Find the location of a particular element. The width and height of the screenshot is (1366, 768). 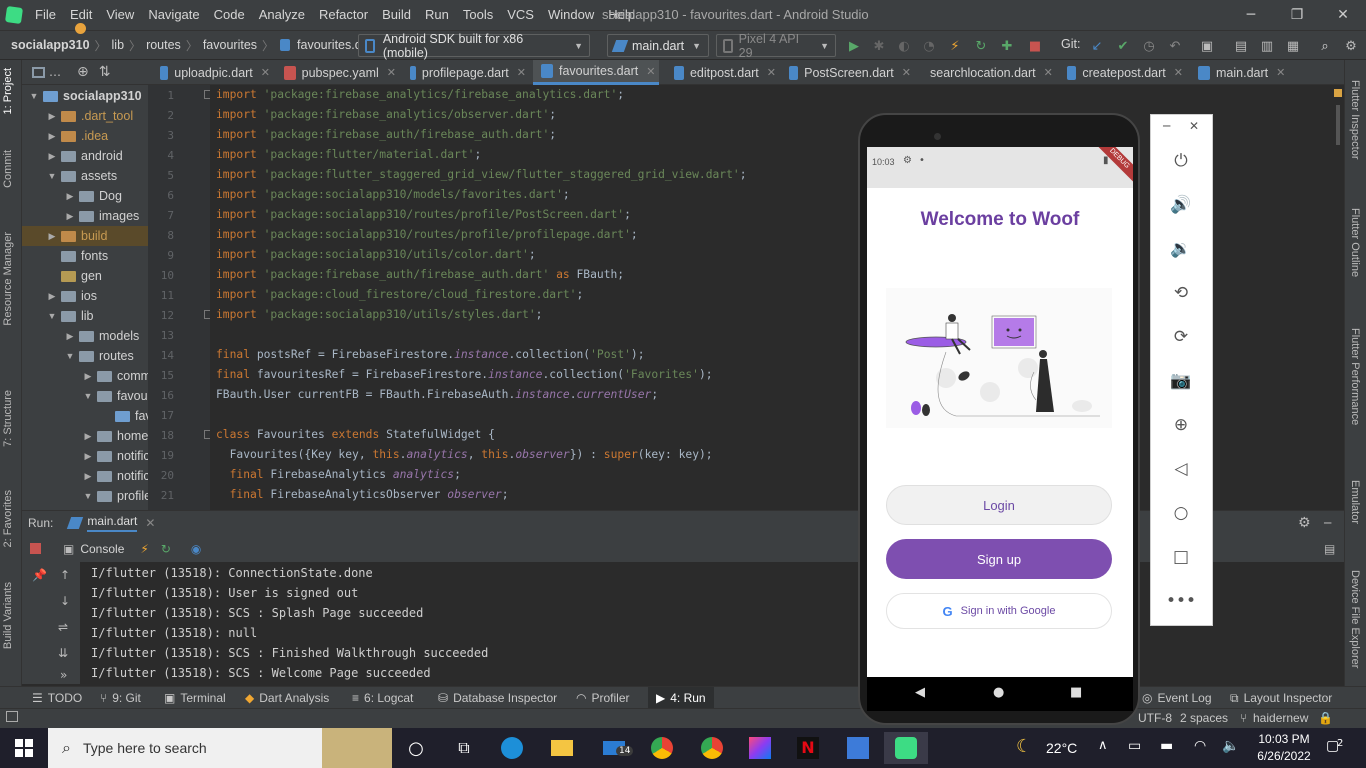

tree-item-socialapp310: ▼socialapp310C is located at coordinates (88, 96).